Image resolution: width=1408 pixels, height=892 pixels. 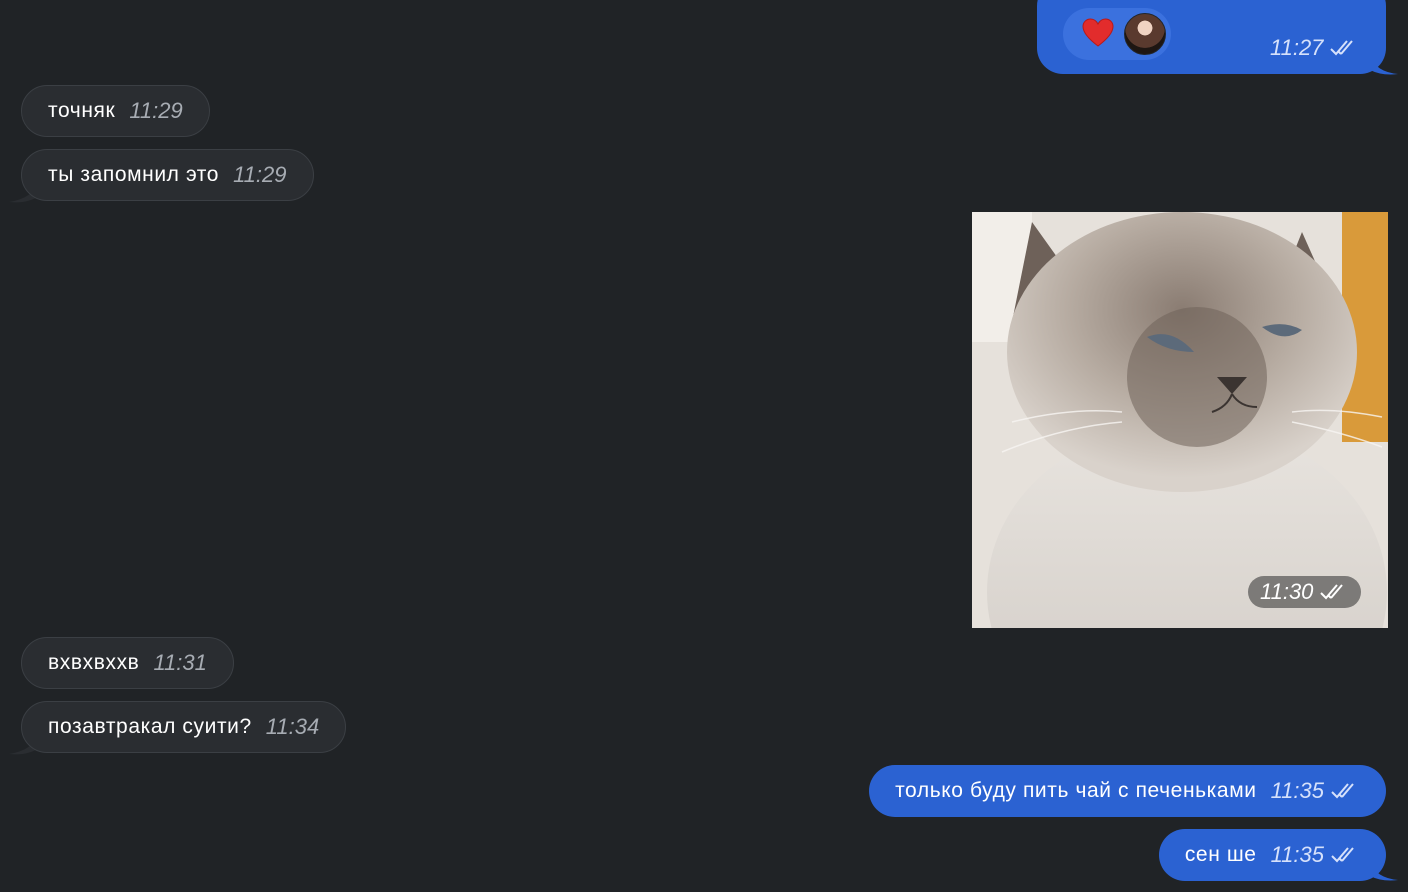 I want to click on incoming-message-bubble: позавтракал суити? 11:34, so click(x=184, y=727).